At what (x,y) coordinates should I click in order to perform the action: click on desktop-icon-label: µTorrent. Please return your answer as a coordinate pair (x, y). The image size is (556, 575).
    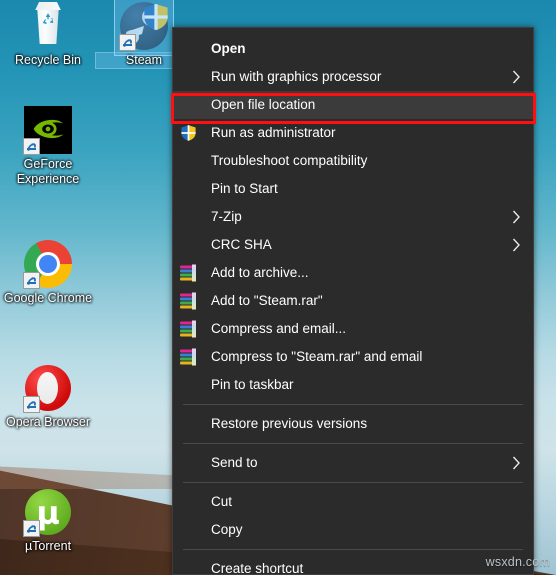
    Looking at the image, I should click on (48, 546).